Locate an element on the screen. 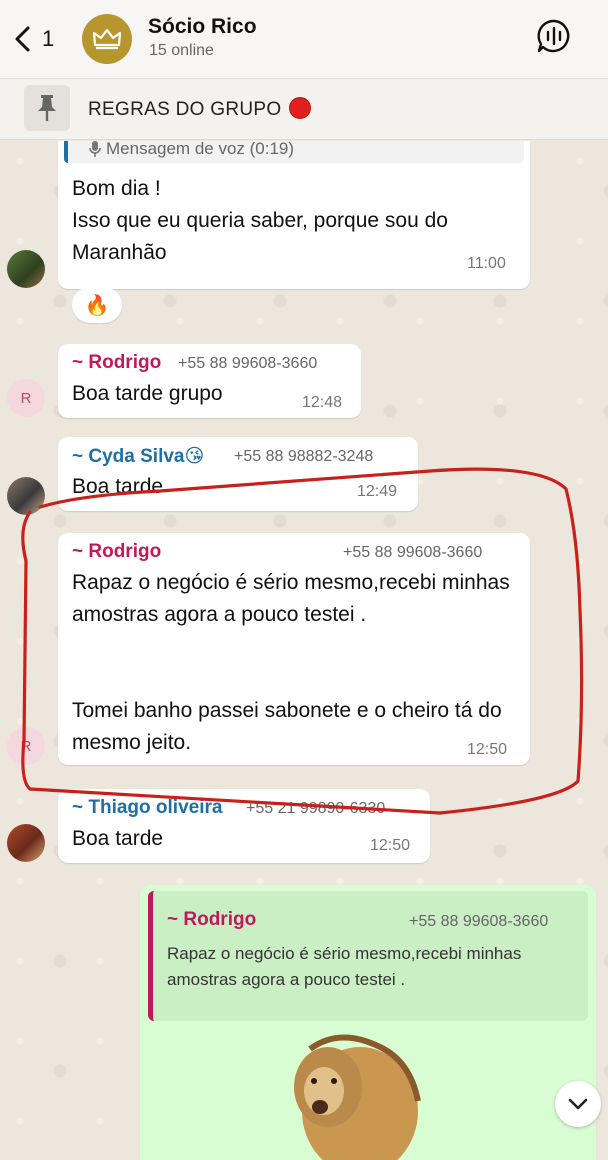  voice-chat-icon is located at coordinates (554, 36).